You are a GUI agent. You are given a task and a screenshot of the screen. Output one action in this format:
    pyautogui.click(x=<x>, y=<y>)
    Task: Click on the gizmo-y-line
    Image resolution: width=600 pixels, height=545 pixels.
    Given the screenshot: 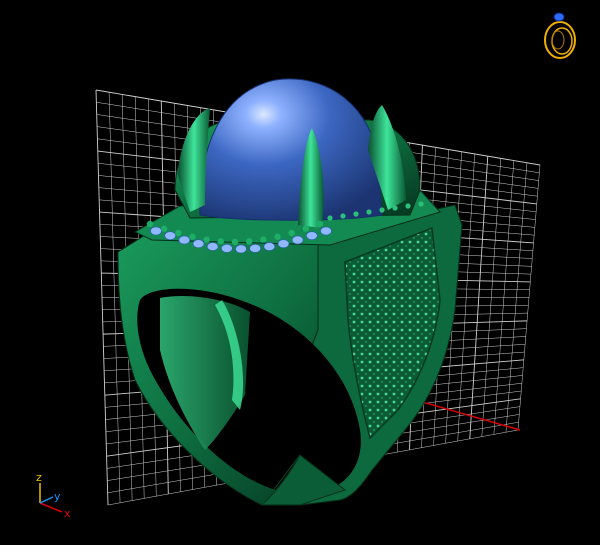 What is the action you would take?
    pyautogui.click(x=46, y=500)
    